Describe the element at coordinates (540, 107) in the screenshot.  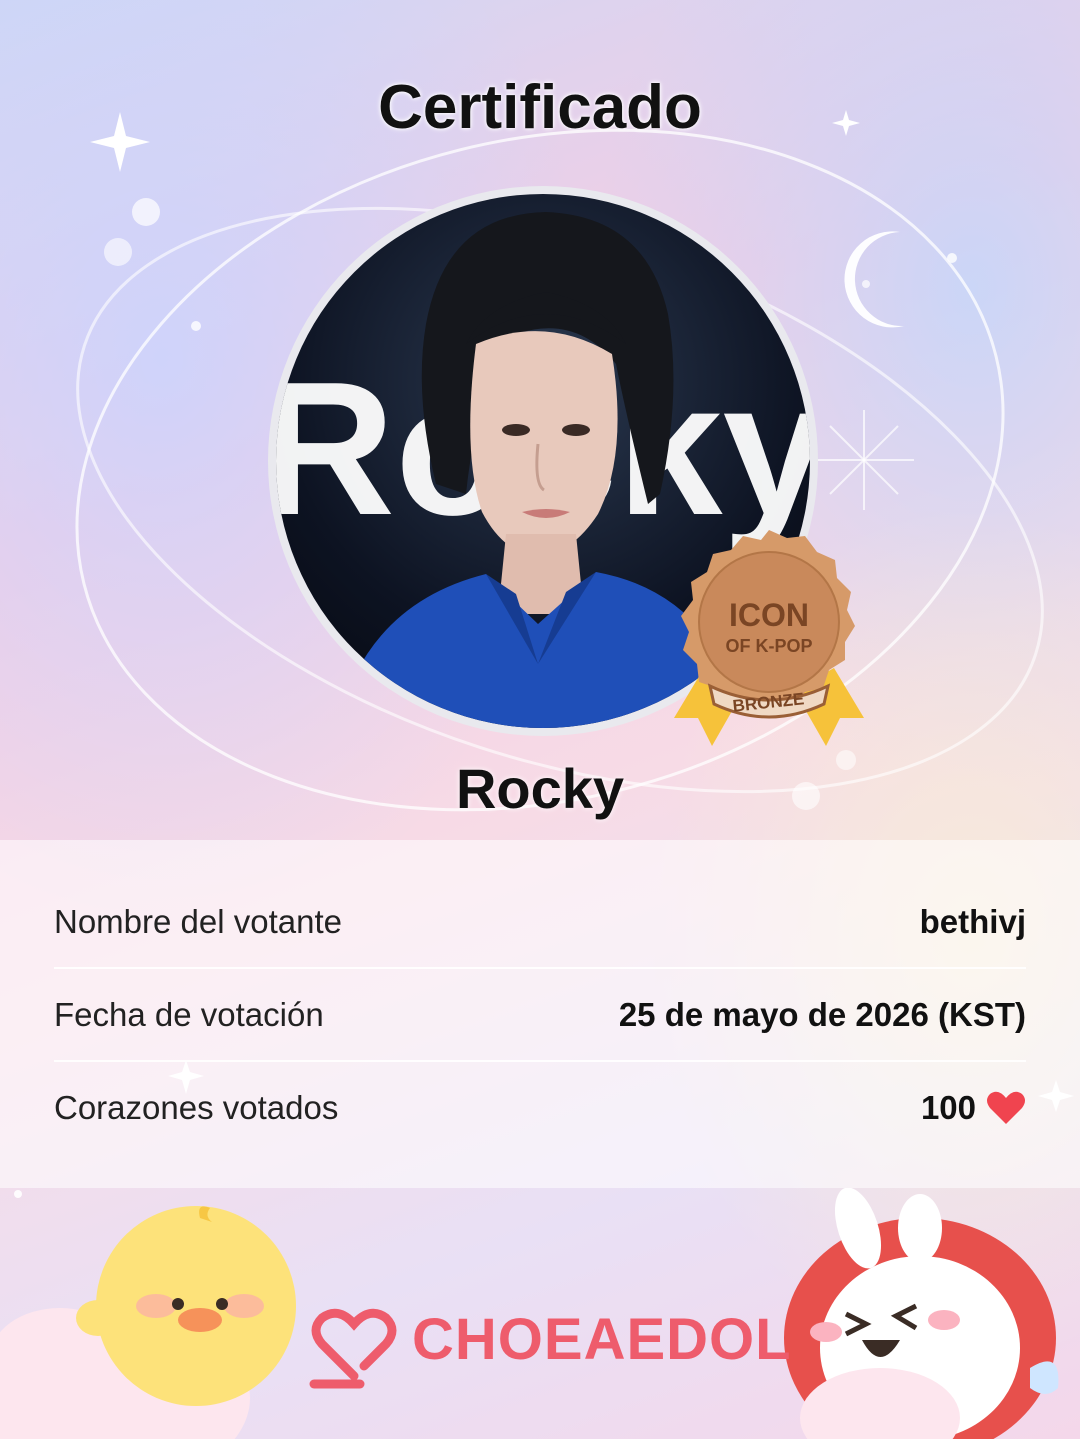
I see `certificate-title: Certificado` at that location.